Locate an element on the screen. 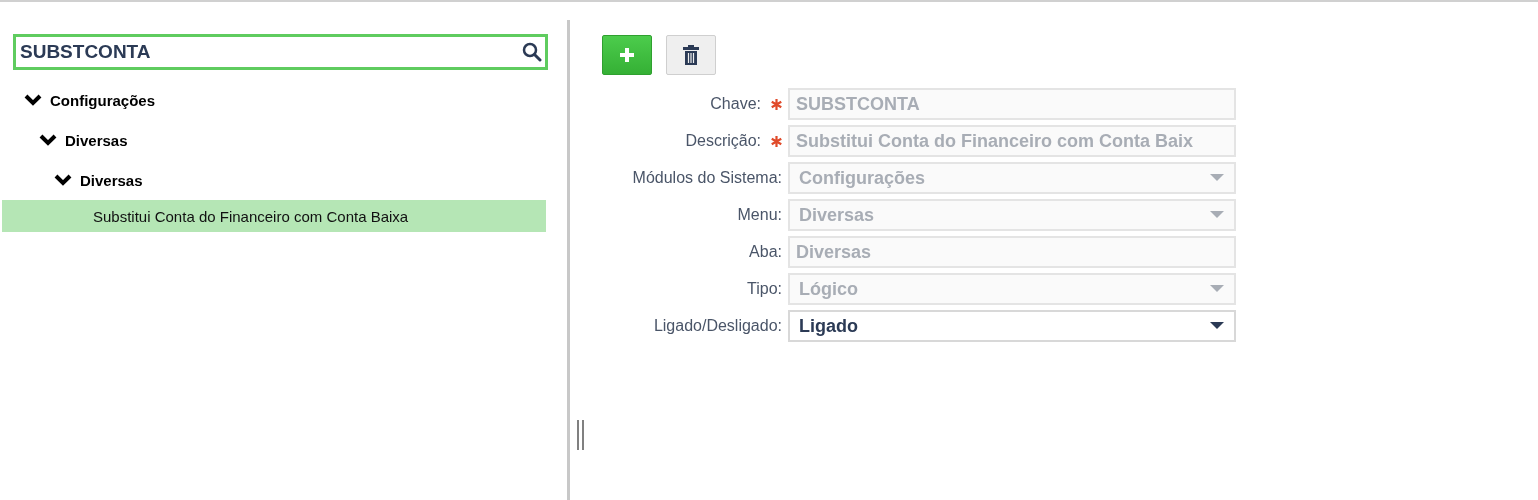  splitter-handle-icon is located at coordinates (581, 435).